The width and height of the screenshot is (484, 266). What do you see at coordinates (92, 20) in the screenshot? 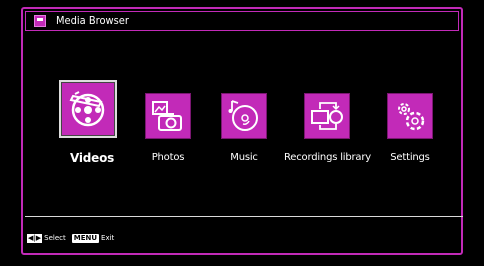
I see `window-title: Media Browser` at bounding box center [92, 20].